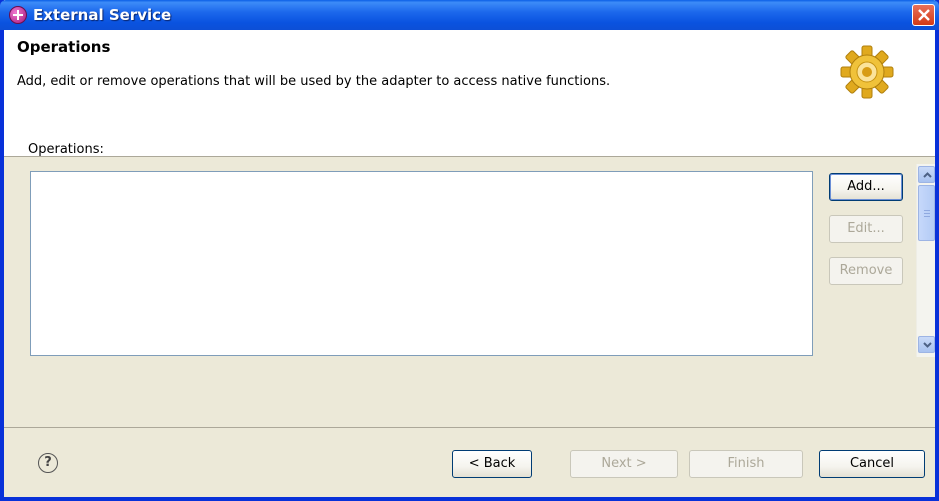 The height and width of the screenshot is (501, 939). What do you see at coordinates (469, 427) in the screenshot?
I see `footer-separator` at bounding box center [469, 427].